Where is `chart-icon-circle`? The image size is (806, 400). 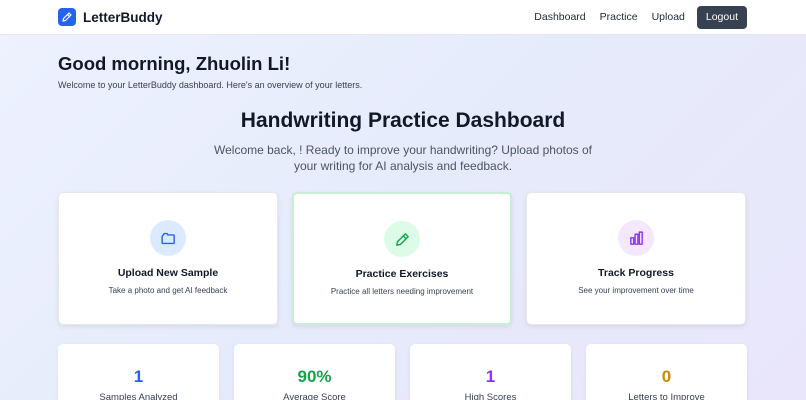
chart-icon-circle is located at coordinates (636, 238).